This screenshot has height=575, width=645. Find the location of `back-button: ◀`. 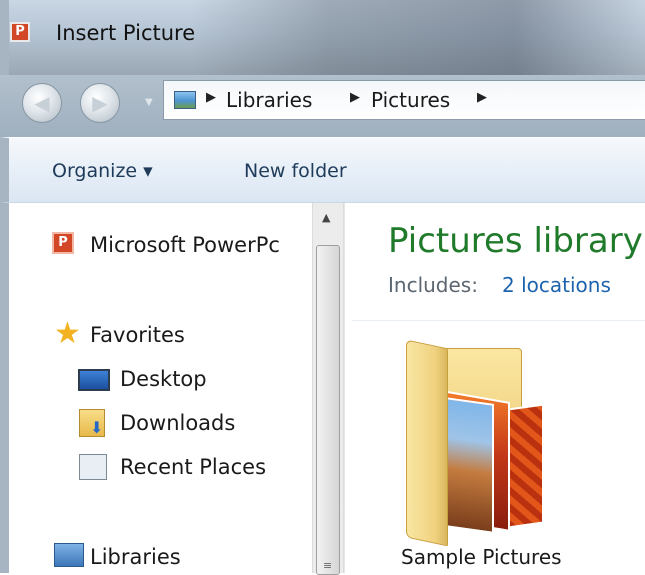

back-button: ◀ is located at coordinates (42, 103).